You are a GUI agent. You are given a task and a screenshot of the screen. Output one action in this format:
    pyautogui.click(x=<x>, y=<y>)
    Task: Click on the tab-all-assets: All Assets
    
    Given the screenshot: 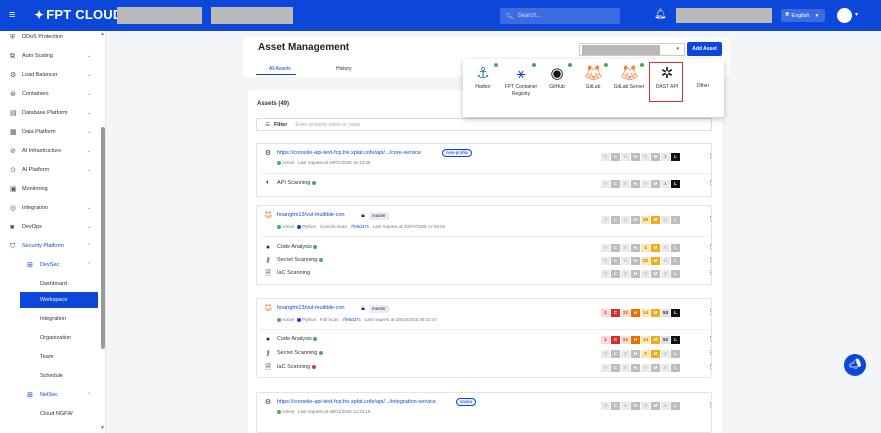 What is the action you would take?
    pyautogui.click(x=280, y=69)
    